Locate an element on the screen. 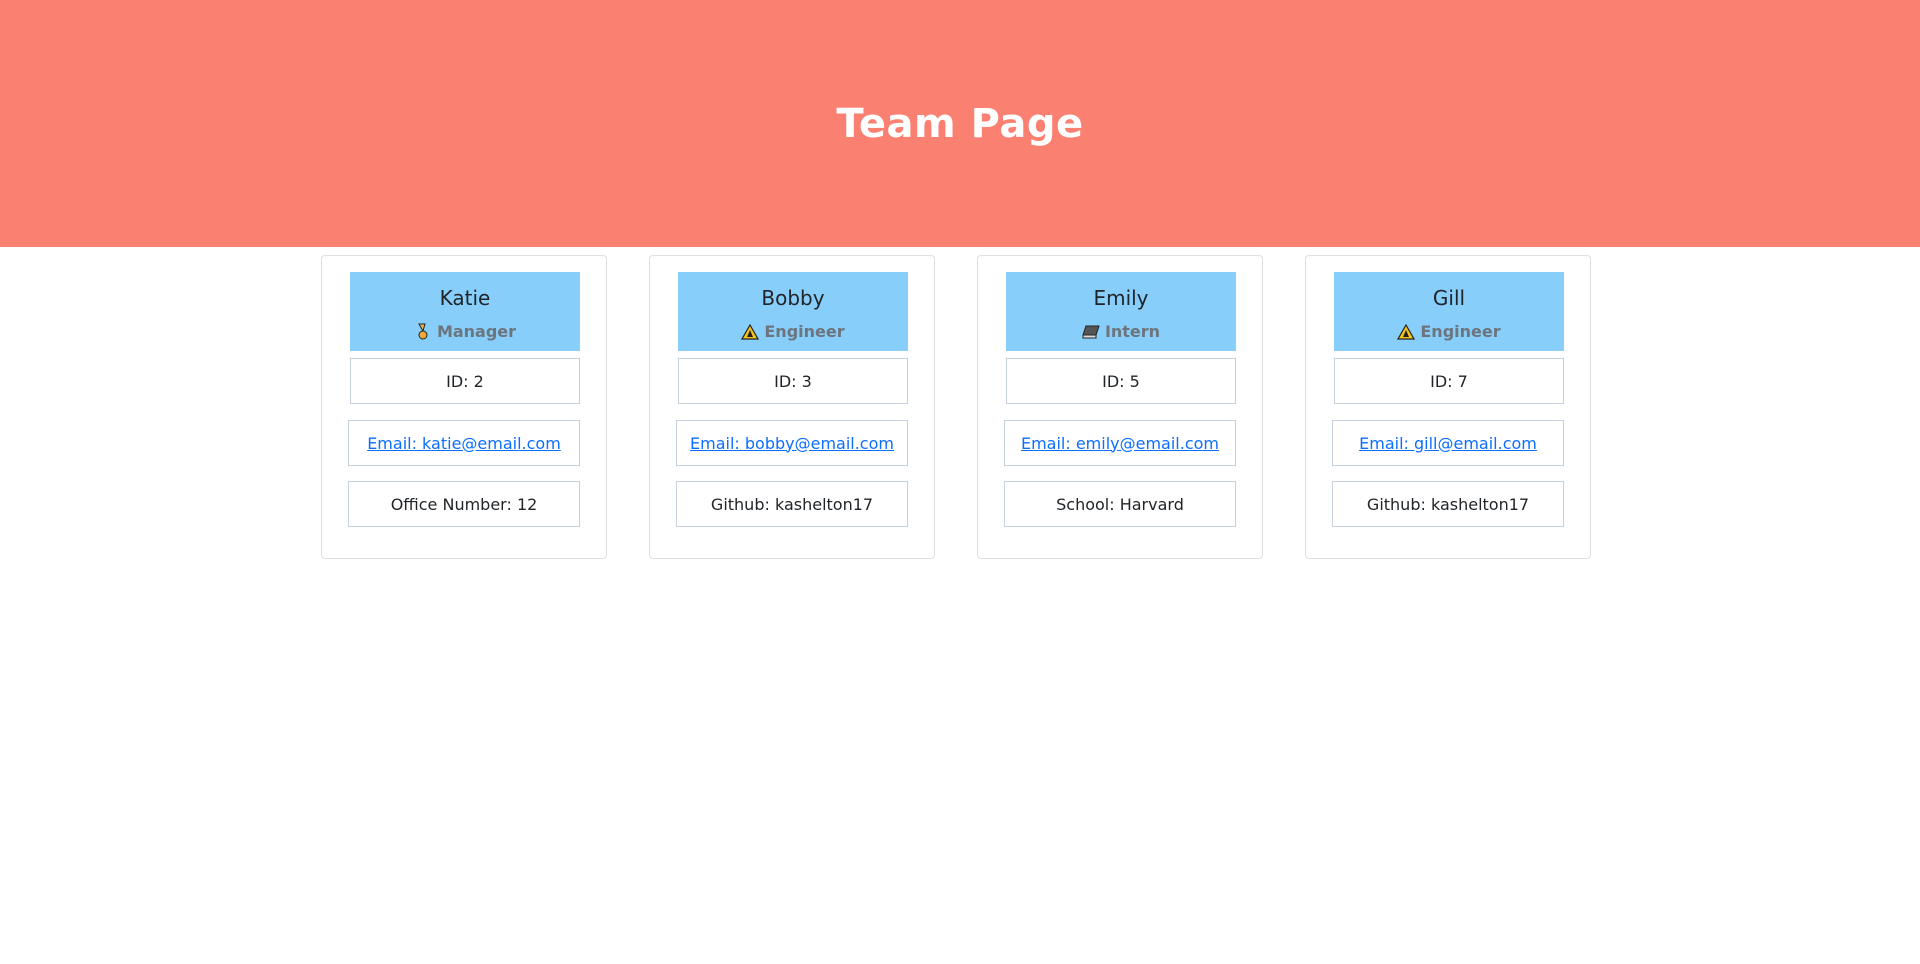 The image size is (1920, 964). card-header: Bobby Engineer is located at coordinates (793, 311).